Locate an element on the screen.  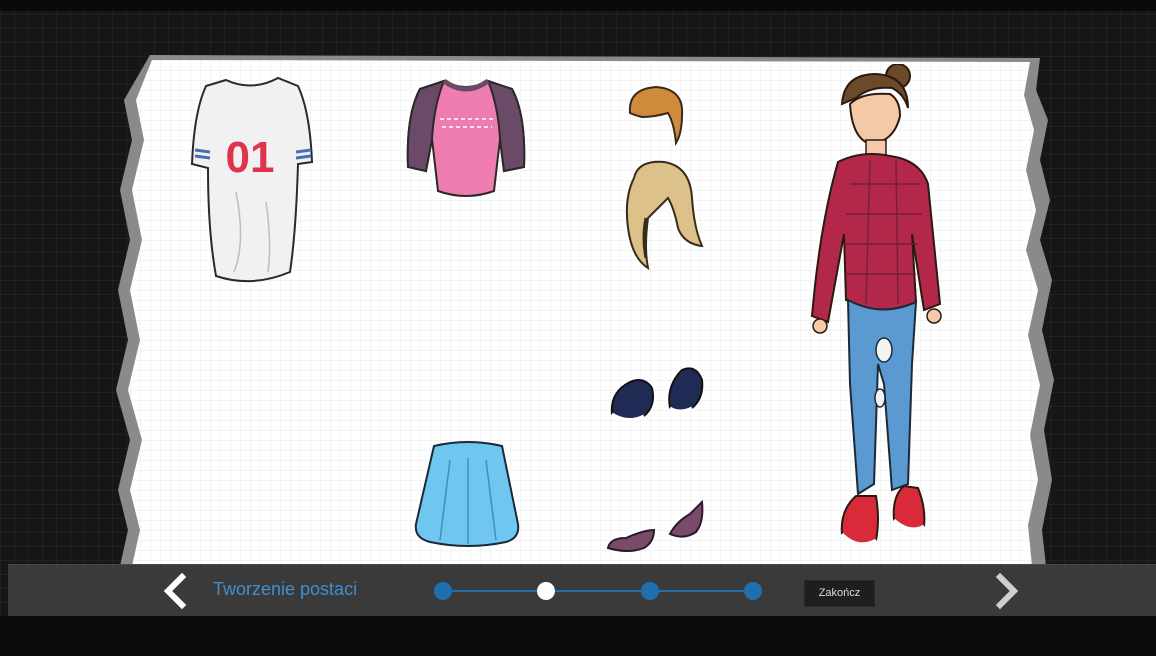
jersey-dress-item: 01 is located at coordinates (252, 182).